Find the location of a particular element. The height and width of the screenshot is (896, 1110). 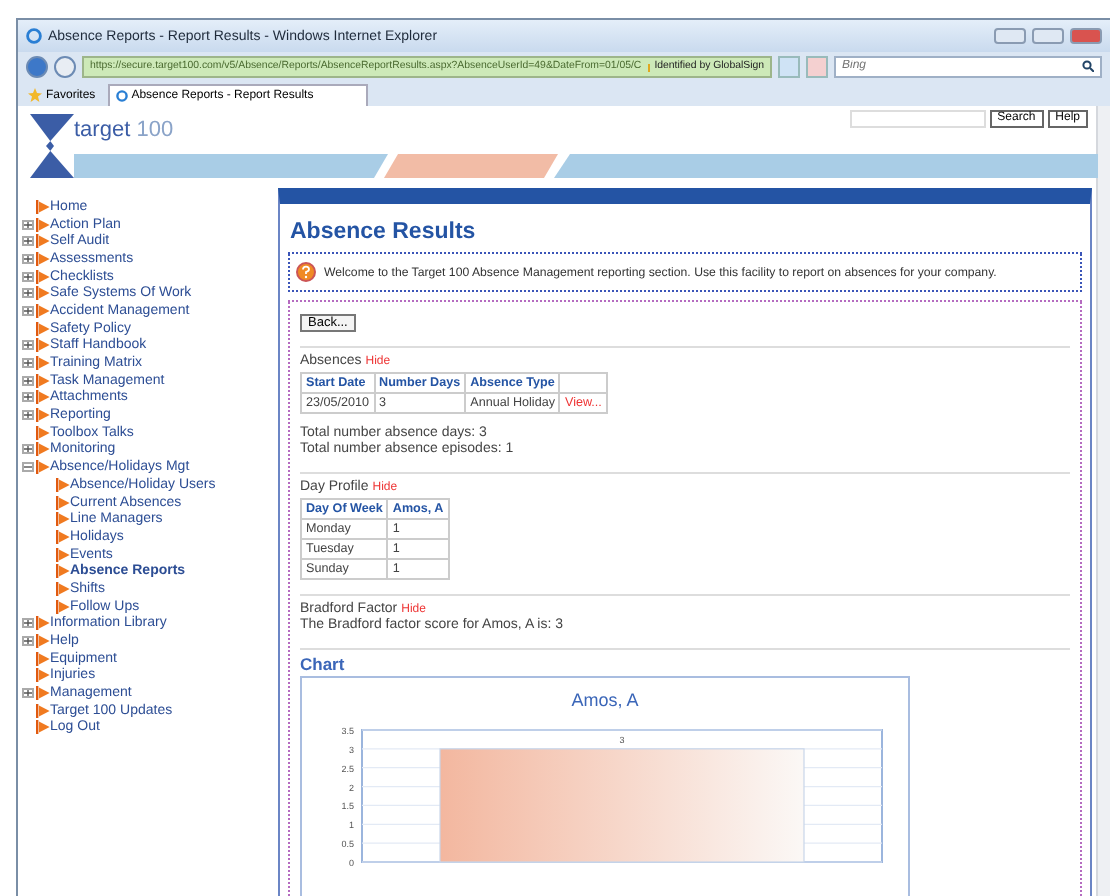

star-icon is located at coordinates (35, 95).